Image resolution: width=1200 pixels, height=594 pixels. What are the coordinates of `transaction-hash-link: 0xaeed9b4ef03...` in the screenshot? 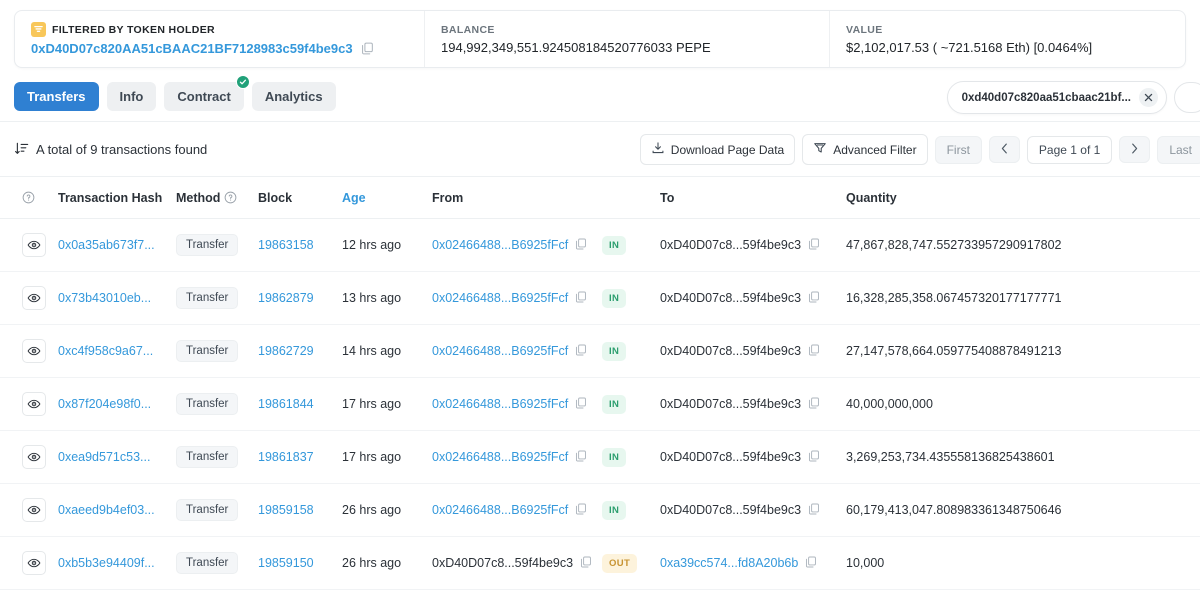 It's located at (106, 510).